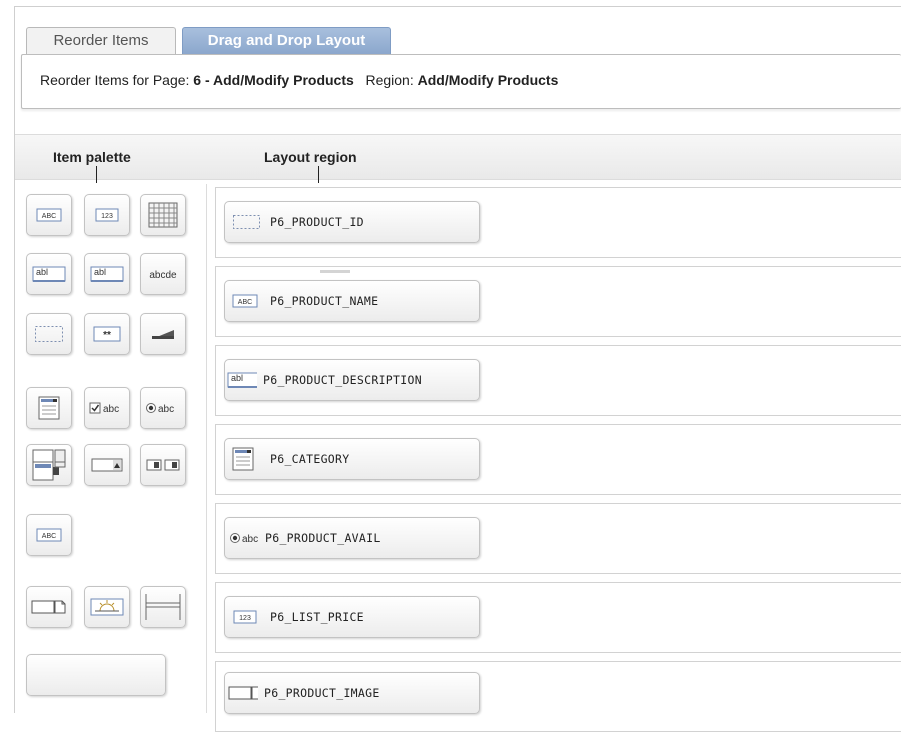 The height and width of the screenshot is (732, 901). I want to click on layout-item-list-price: 123 P6_LIST_PRICE, so click(352, 617).